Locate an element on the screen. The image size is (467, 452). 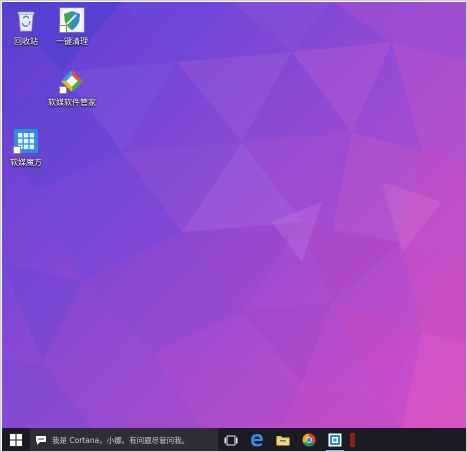
chrome-icon is located at coordinates (309, 440).